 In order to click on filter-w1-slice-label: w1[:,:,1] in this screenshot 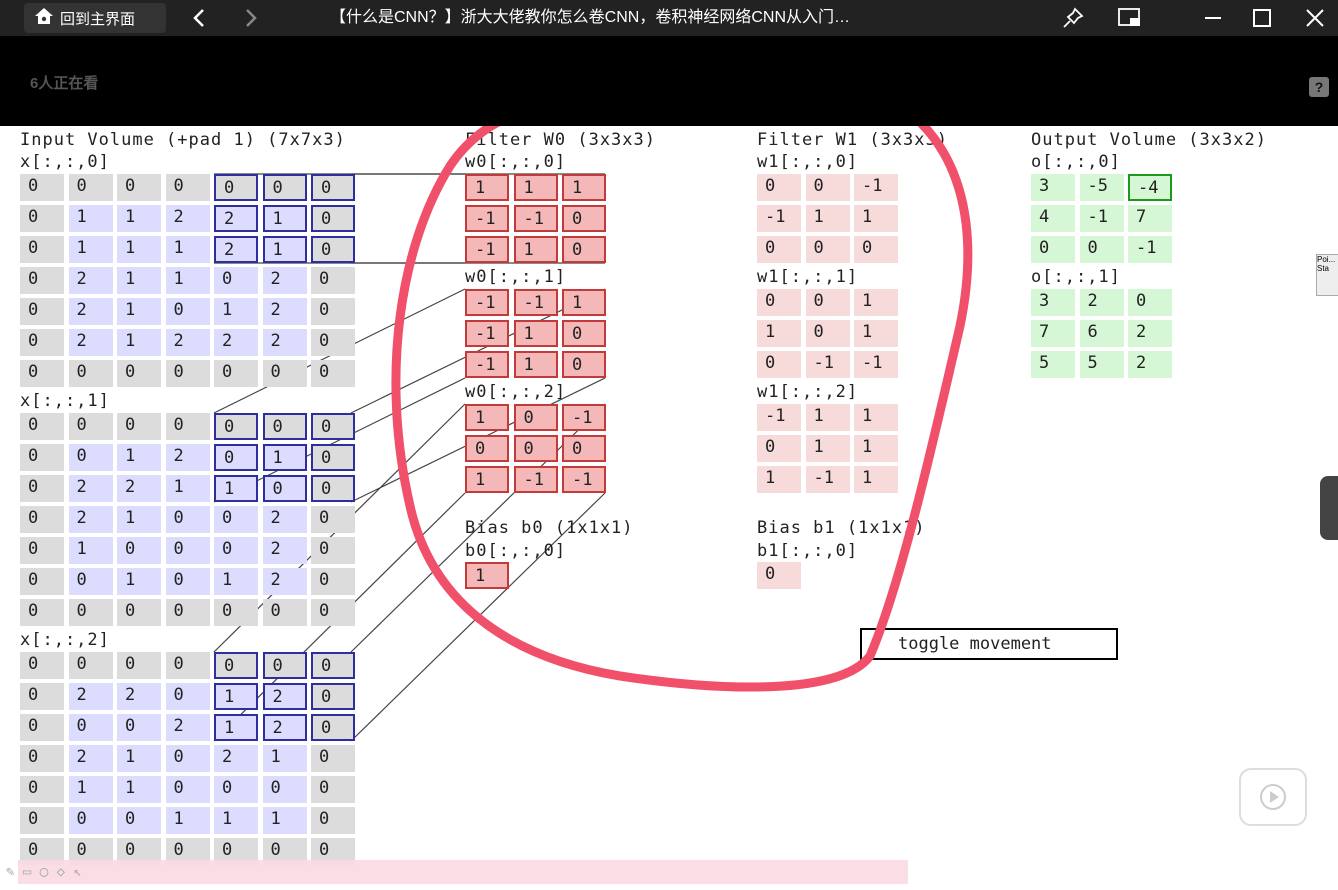, I will do `click(808, 277)`.